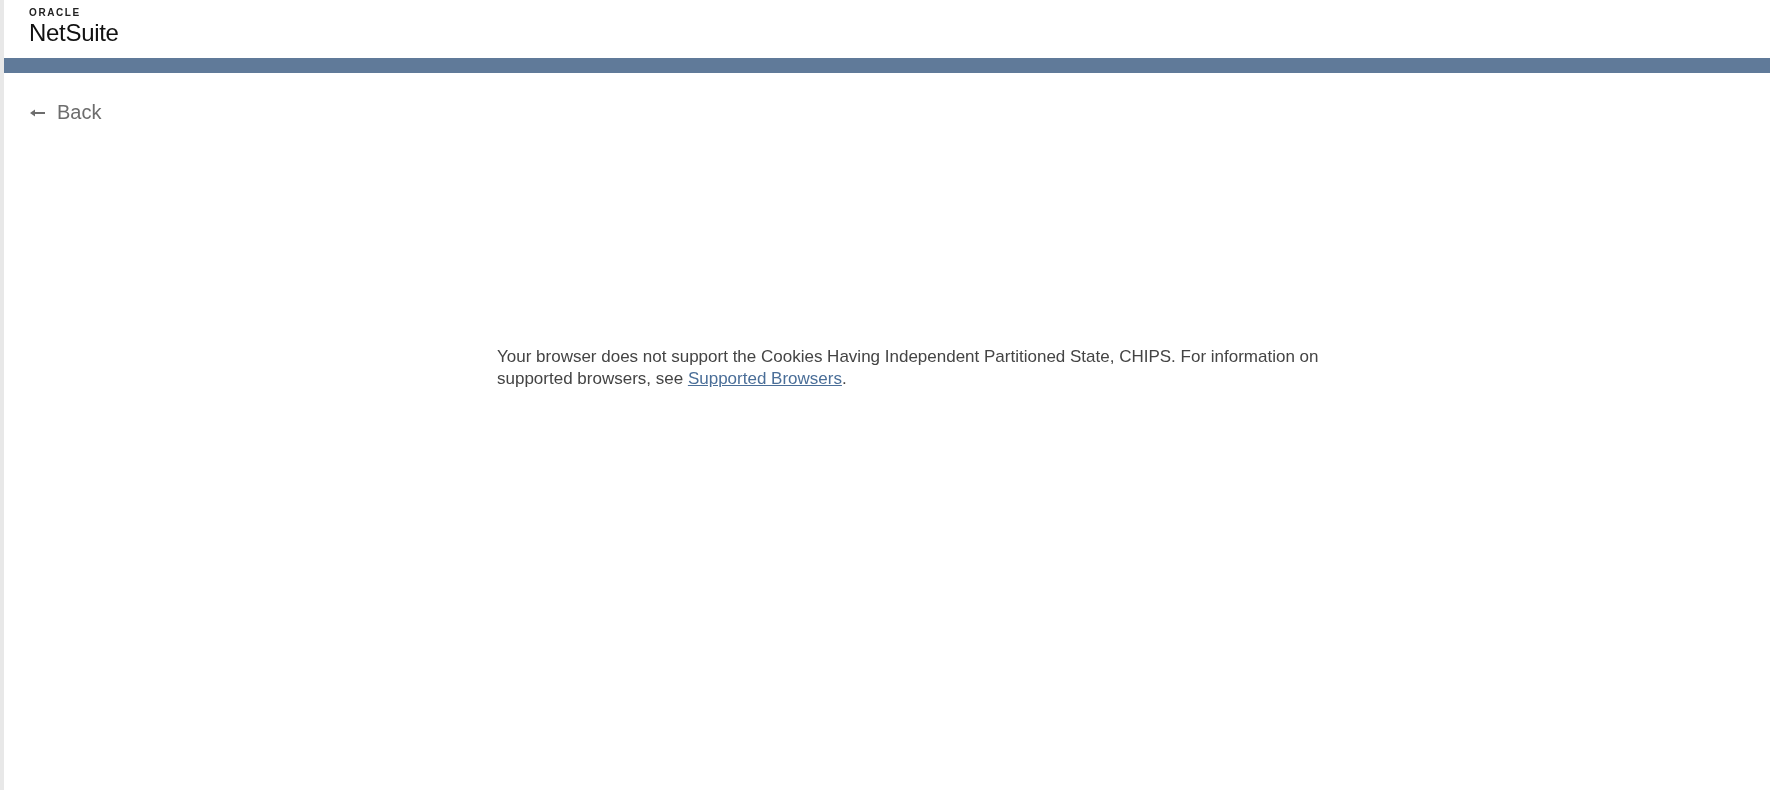  I want to click on supported-browsers-link: Supported Browsers, so click(764, 378).